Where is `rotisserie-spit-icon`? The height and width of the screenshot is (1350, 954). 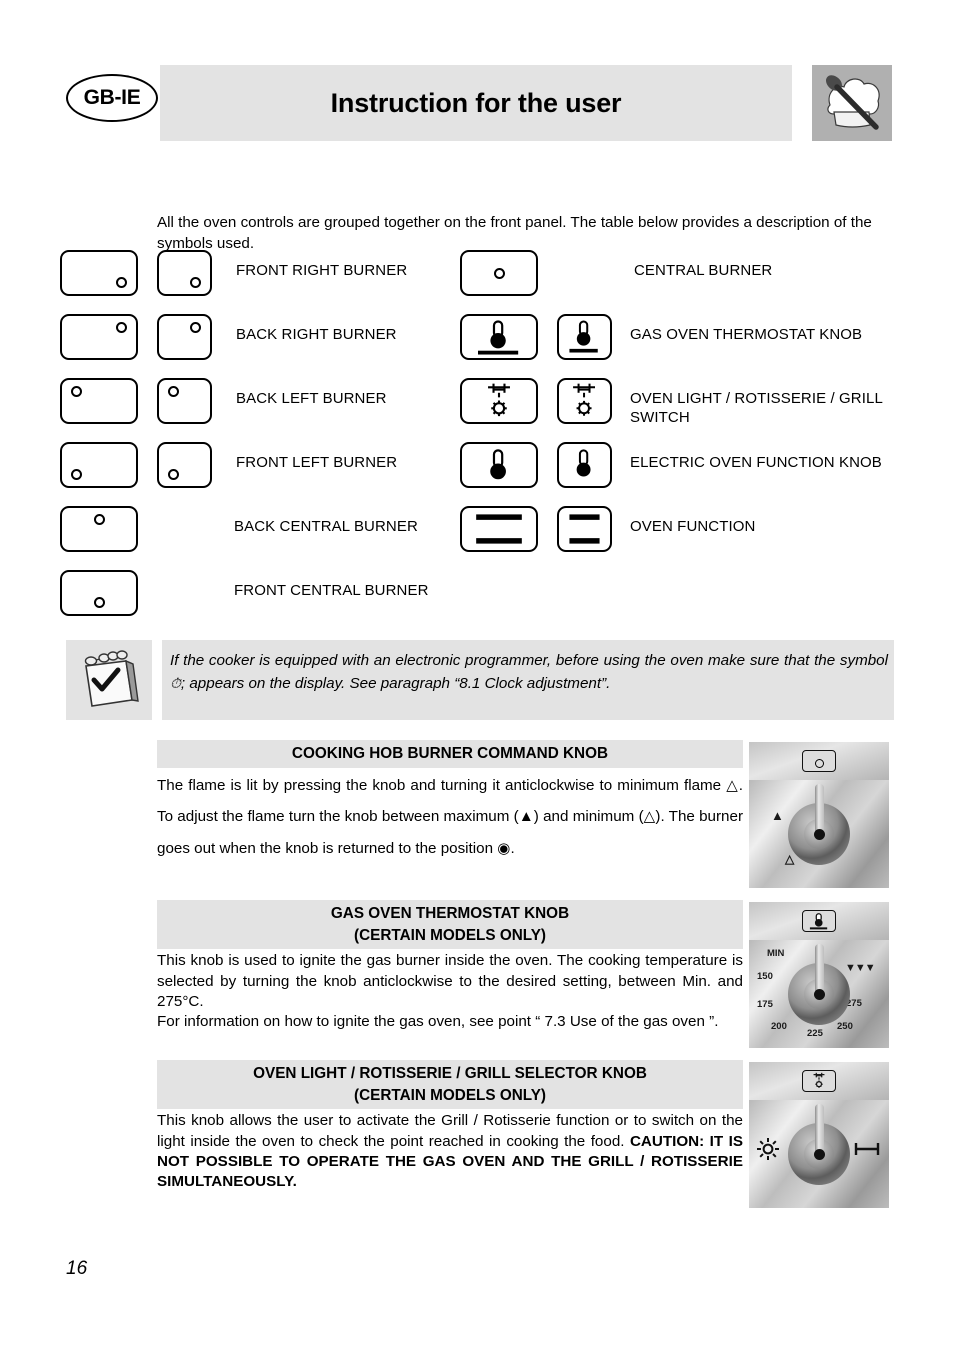 rotisserie-spit-icon is located at coordinates (867, 1150).